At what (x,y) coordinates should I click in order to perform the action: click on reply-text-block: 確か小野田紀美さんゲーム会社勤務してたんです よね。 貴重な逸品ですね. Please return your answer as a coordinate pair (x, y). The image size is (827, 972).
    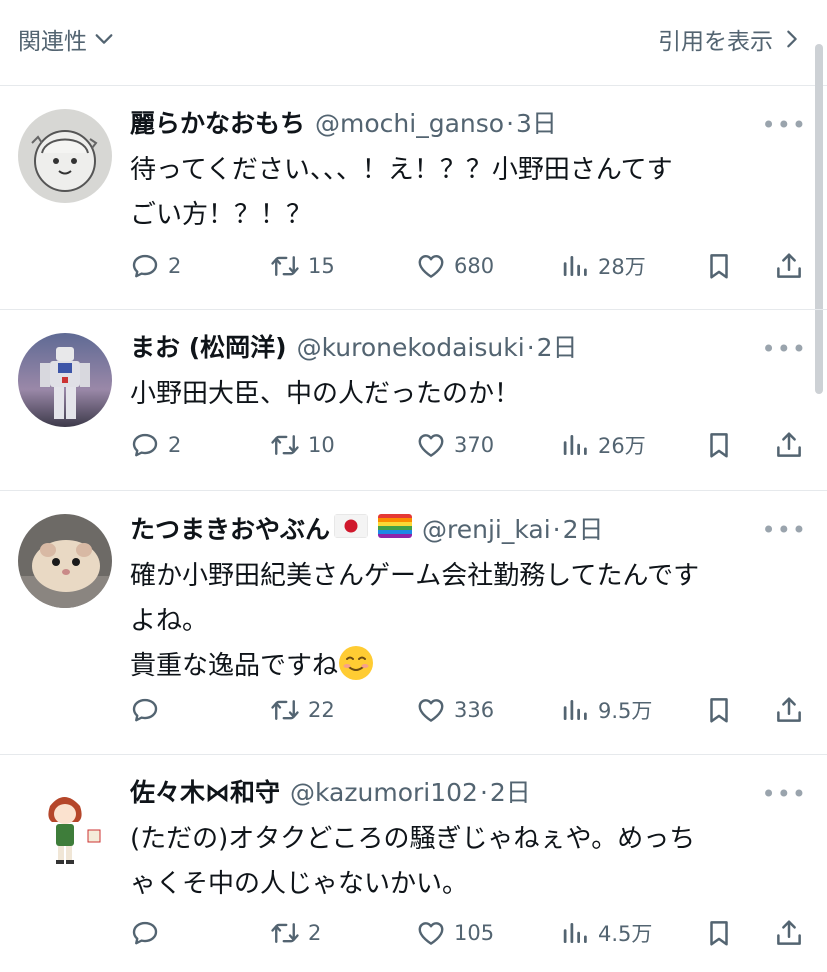
    Looking at the image, I should click on (468, 621).